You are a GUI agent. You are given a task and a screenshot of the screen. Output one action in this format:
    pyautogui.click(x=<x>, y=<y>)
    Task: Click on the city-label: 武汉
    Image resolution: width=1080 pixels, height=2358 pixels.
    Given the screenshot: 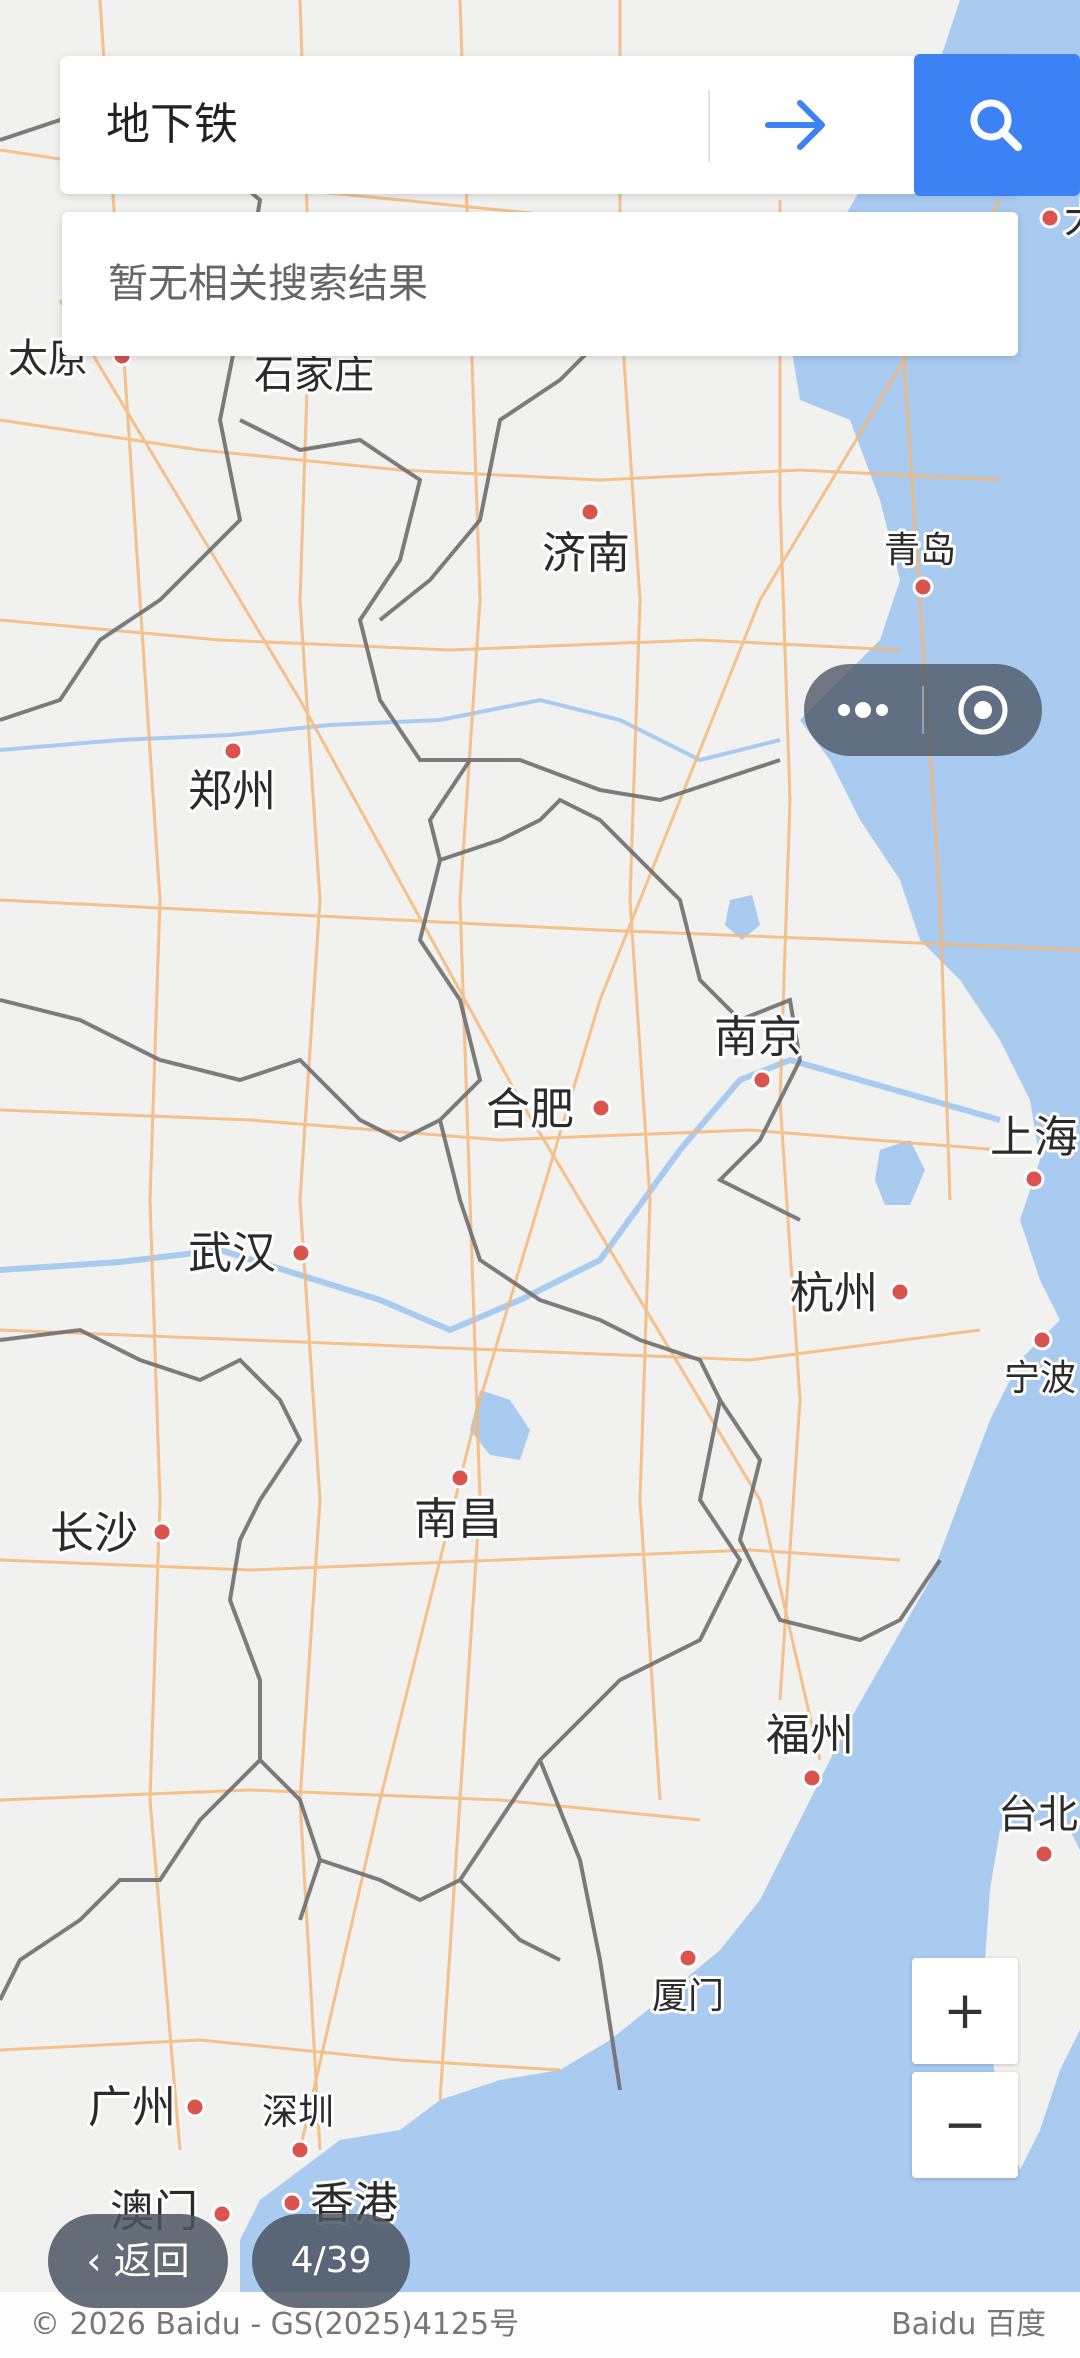 What is the action you would take?
    pyautogui.click(x=232, y=1253)
    